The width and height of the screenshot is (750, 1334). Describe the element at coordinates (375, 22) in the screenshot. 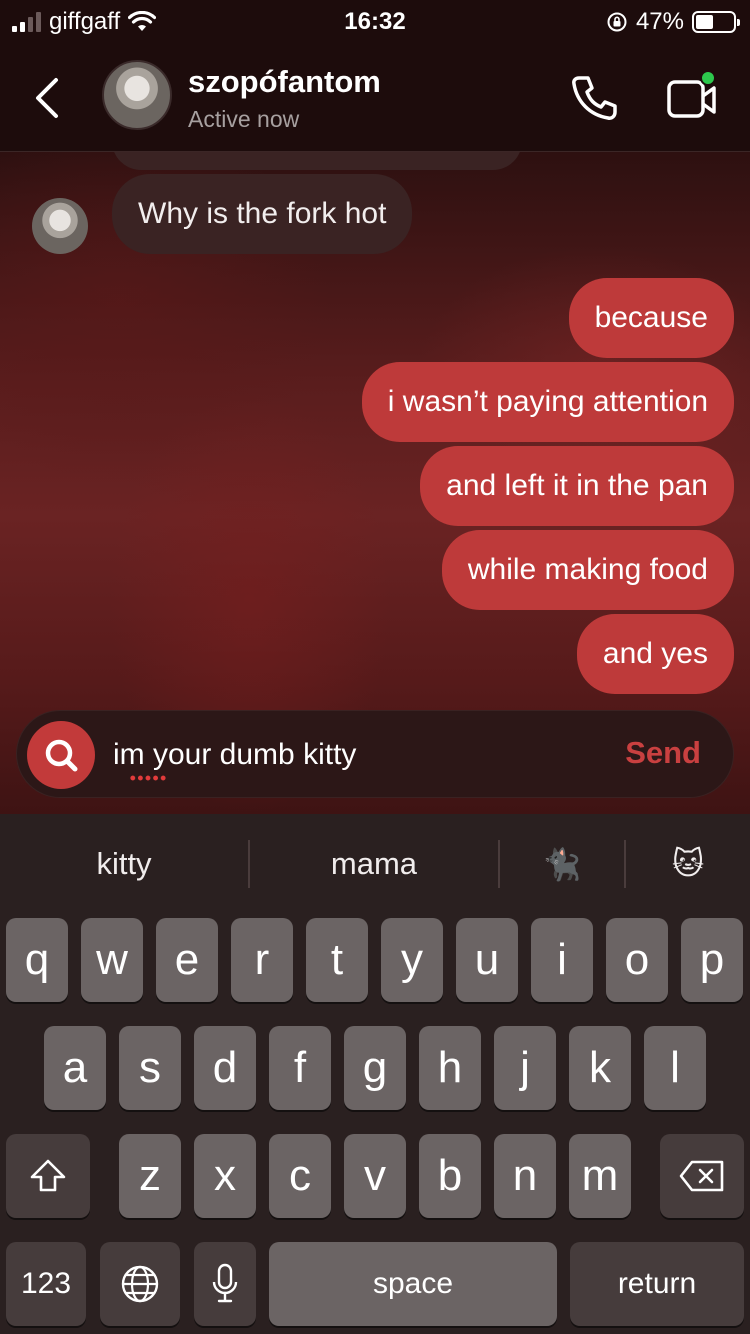

I see `status-bar: giffgaff 16:32 47%` at that location.